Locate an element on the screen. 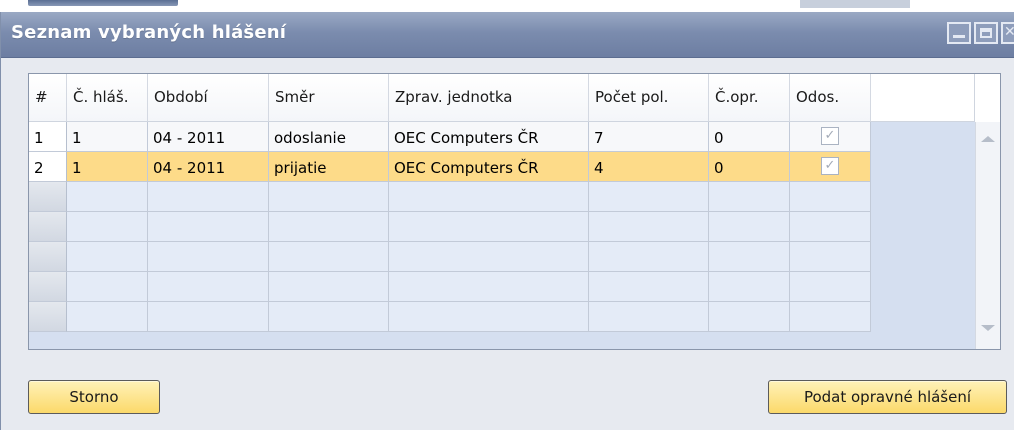 The image size is (1014, 430). header-filler is located at coordinates (923, 98).